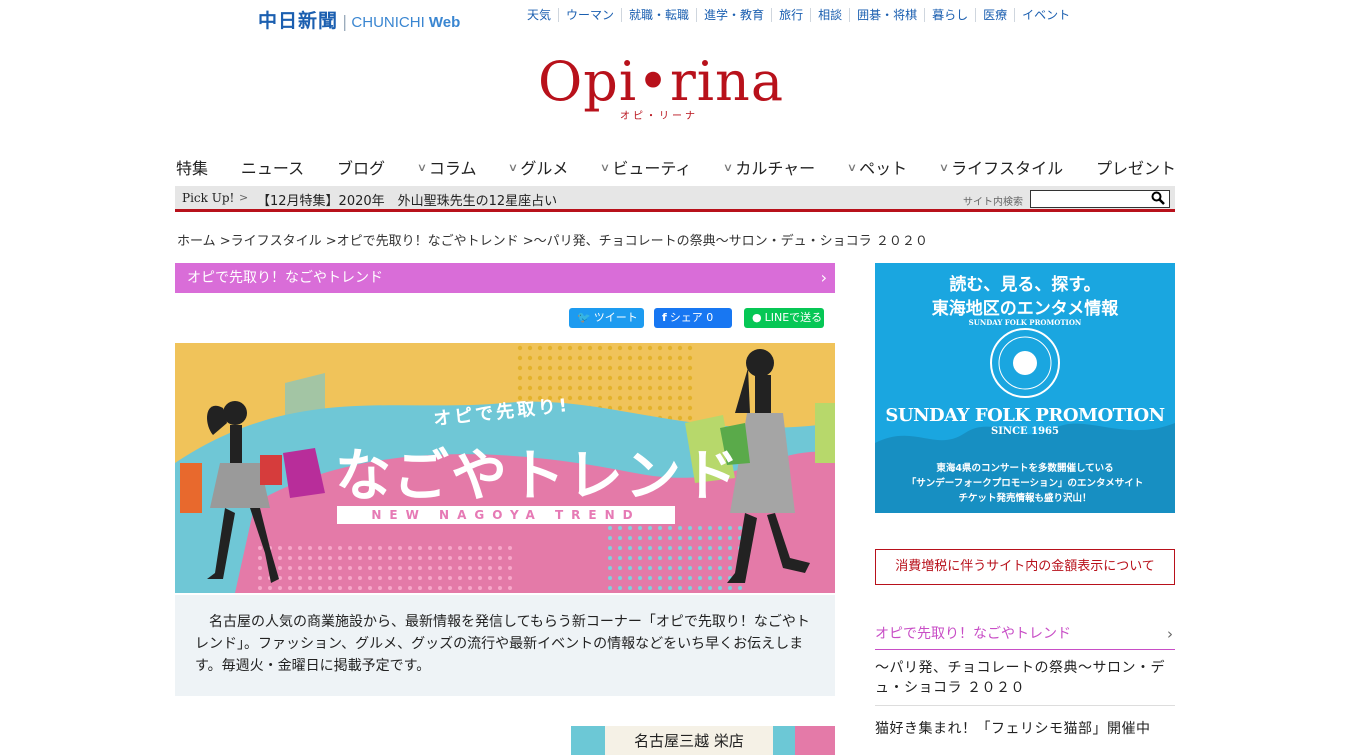 The image size is (1350, 755). I want to click on top-nav-link-igo-shogi: 囲碁・将棋, so click(888, 15).